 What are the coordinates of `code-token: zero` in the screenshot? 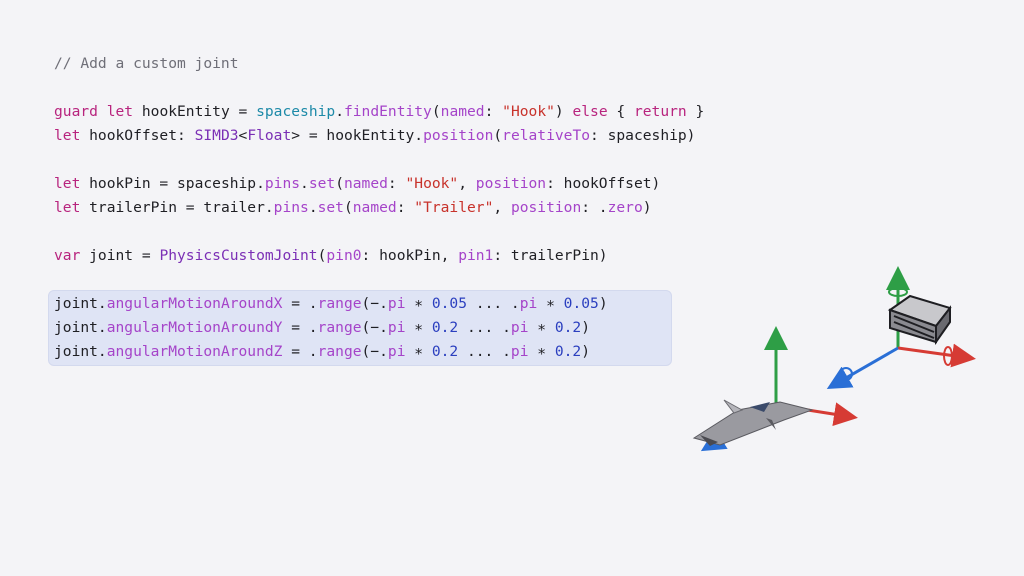 It's located at (625, 207).